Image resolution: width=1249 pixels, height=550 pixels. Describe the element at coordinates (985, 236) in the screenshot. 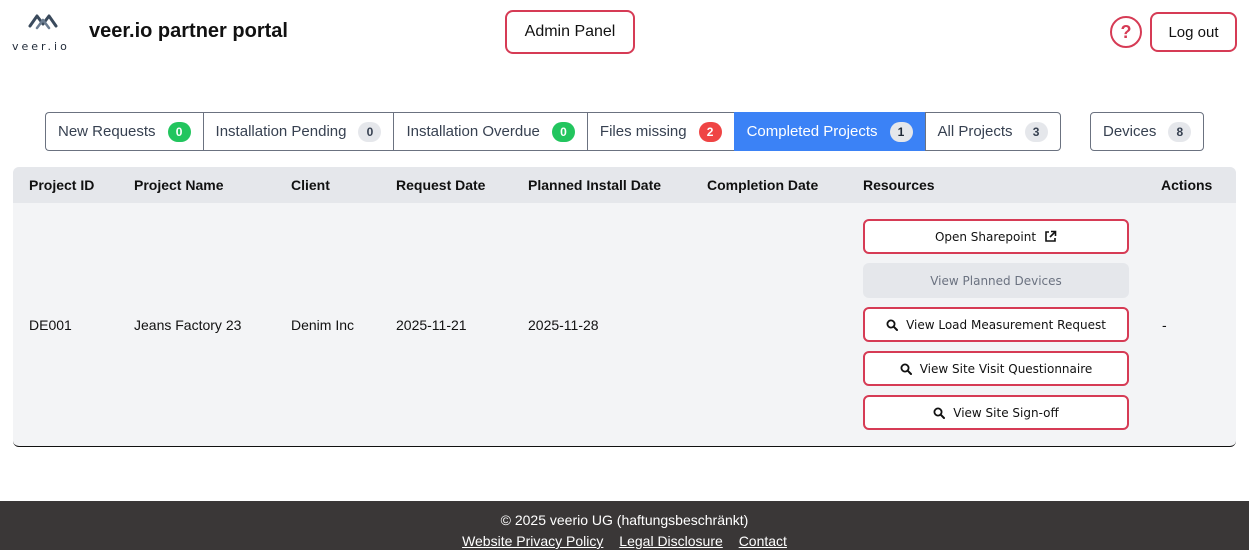

I see `open-sharepoint-label: Open Sharepoint` at that location.